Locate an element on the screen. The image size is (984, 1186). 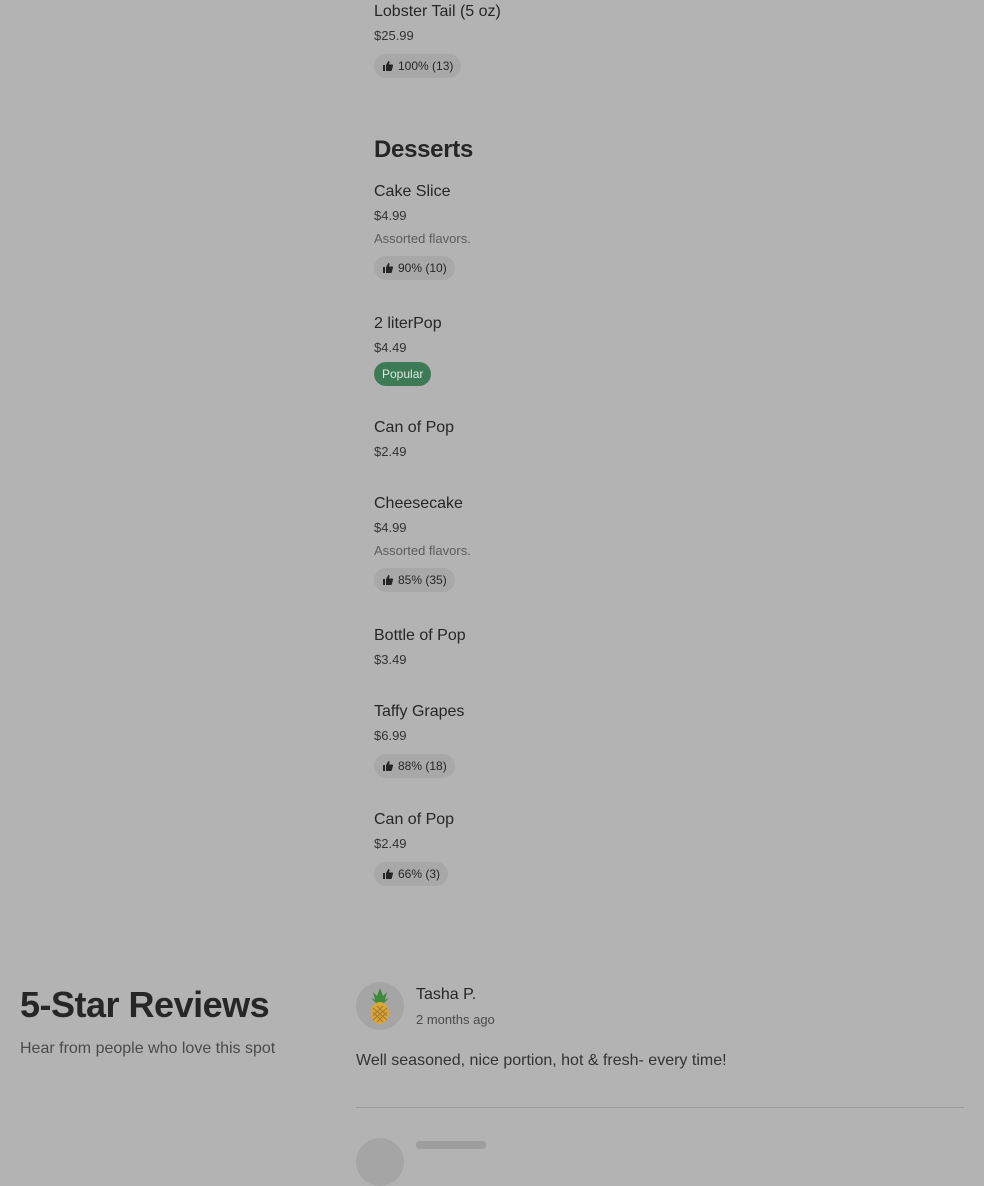
rating-pill: 66% (3) is located at coordinates (411, 874).